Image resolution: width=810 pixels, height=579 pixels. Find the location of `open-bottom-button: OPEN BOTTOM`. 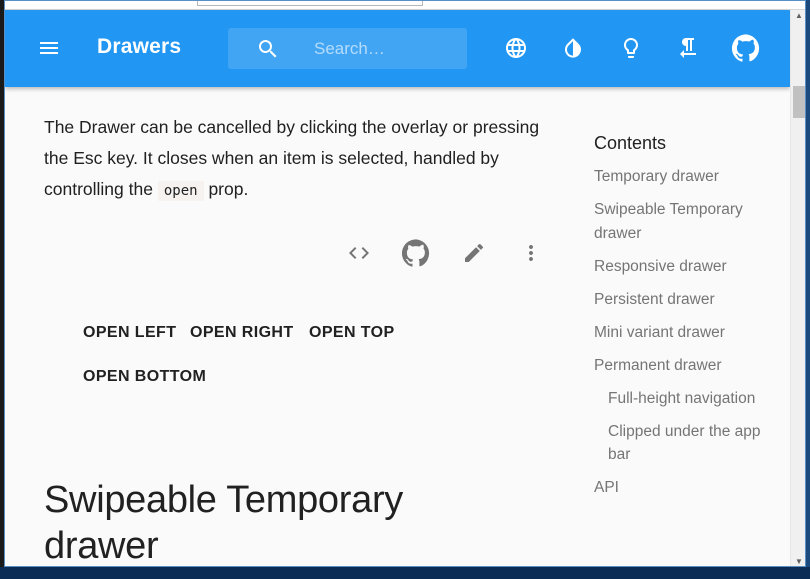

open-bottom-button: OPEN BOTTOM is located at coordinates (144, 377).